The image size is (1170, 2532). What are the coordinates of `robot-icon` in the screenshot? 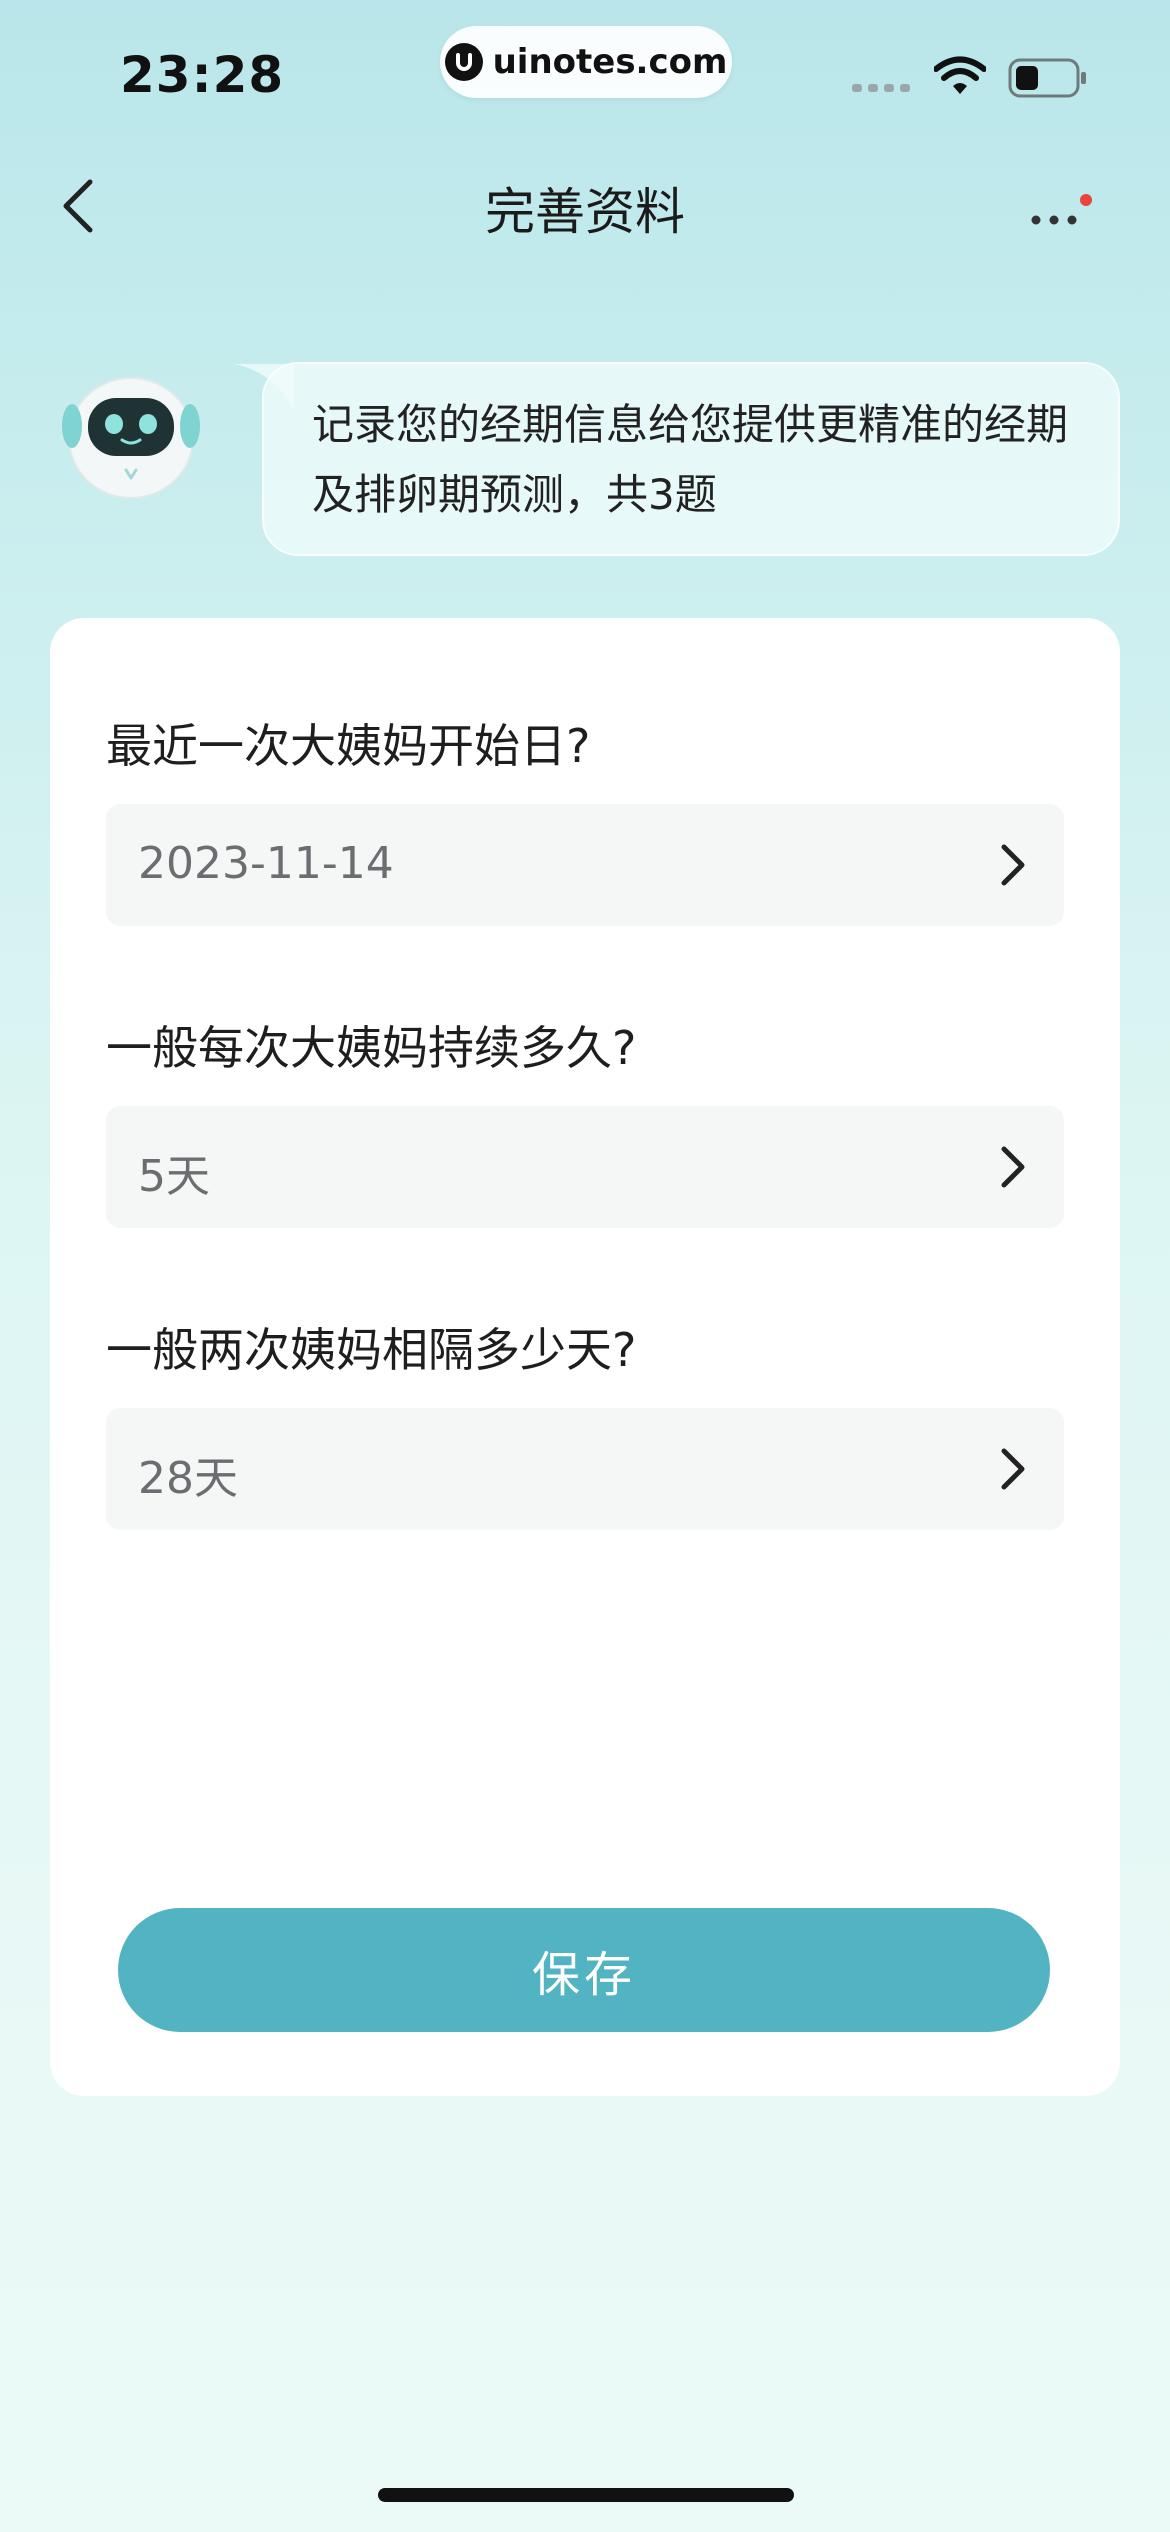 It's located at (131, 438).